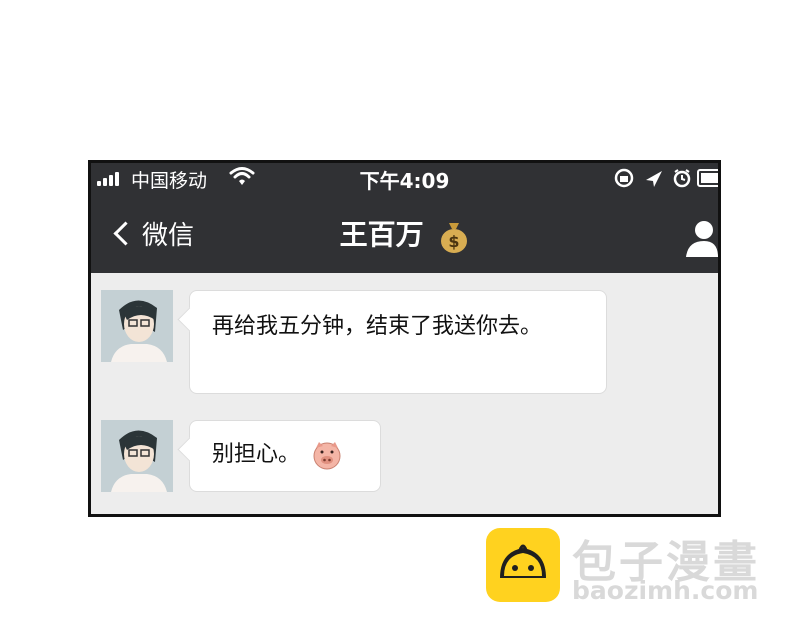 The height and width of the screenshot is (634, 800). I want to click on message-bubble: 别担心。, so click(285, 456).